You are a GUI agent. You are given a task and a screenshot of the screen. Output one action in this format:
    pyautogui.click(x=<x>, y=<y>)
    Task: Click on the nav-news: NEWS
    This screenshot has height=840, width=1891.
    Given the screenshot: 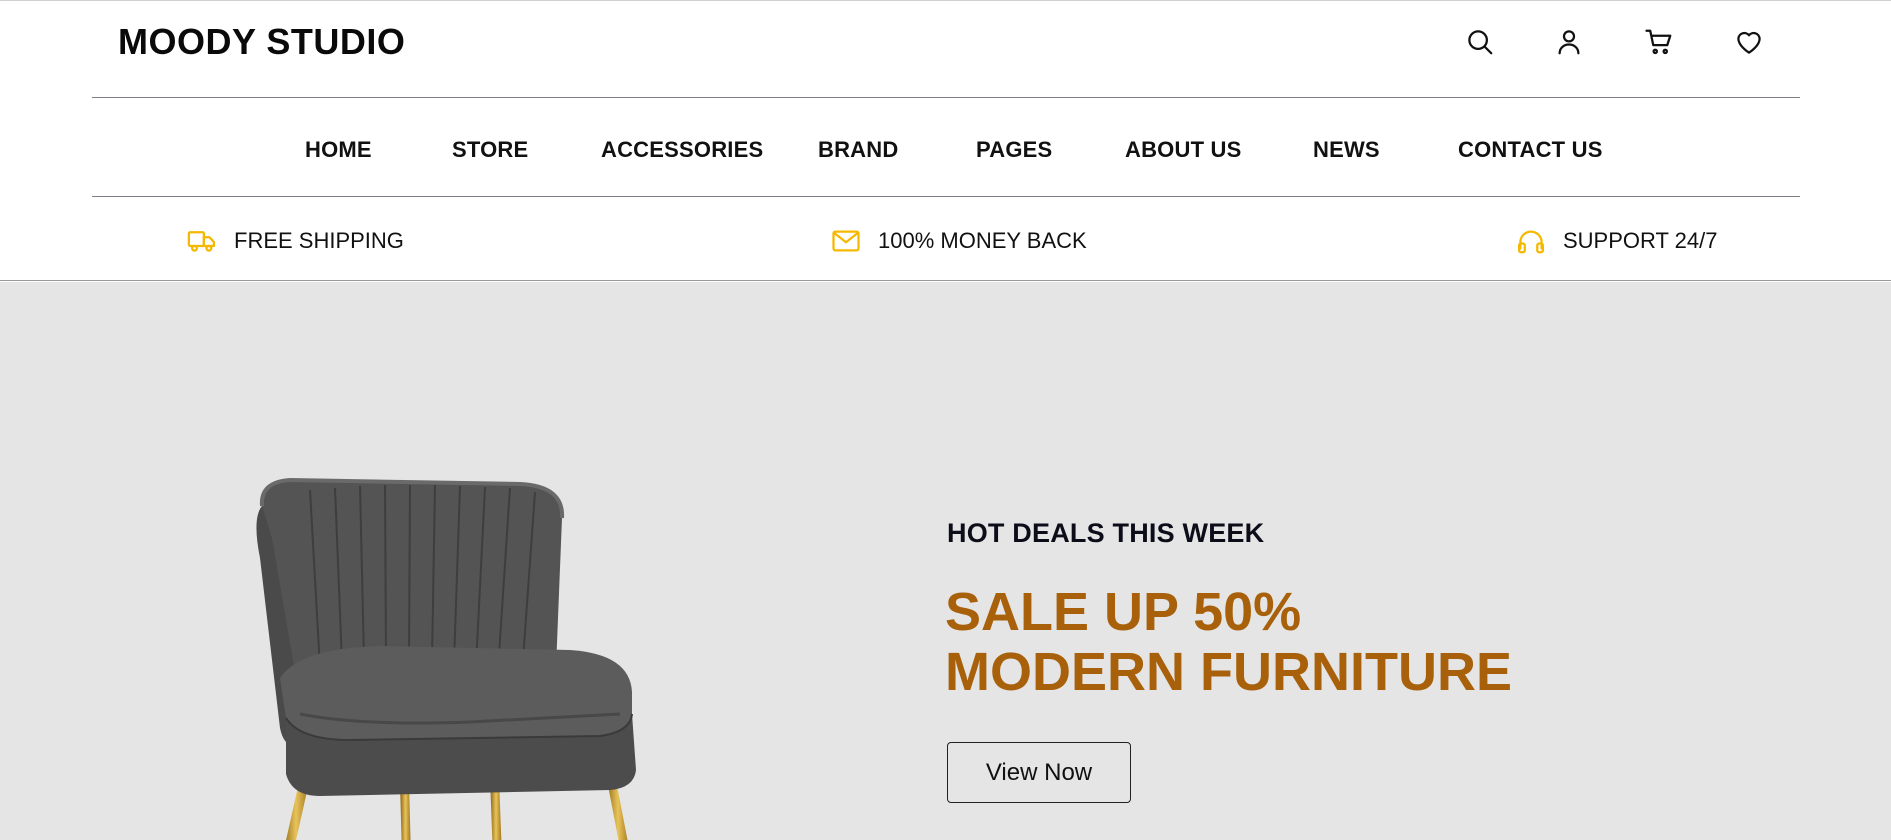 What is the action you would take?
    pyautogui.click(x=1346, y=147)
    